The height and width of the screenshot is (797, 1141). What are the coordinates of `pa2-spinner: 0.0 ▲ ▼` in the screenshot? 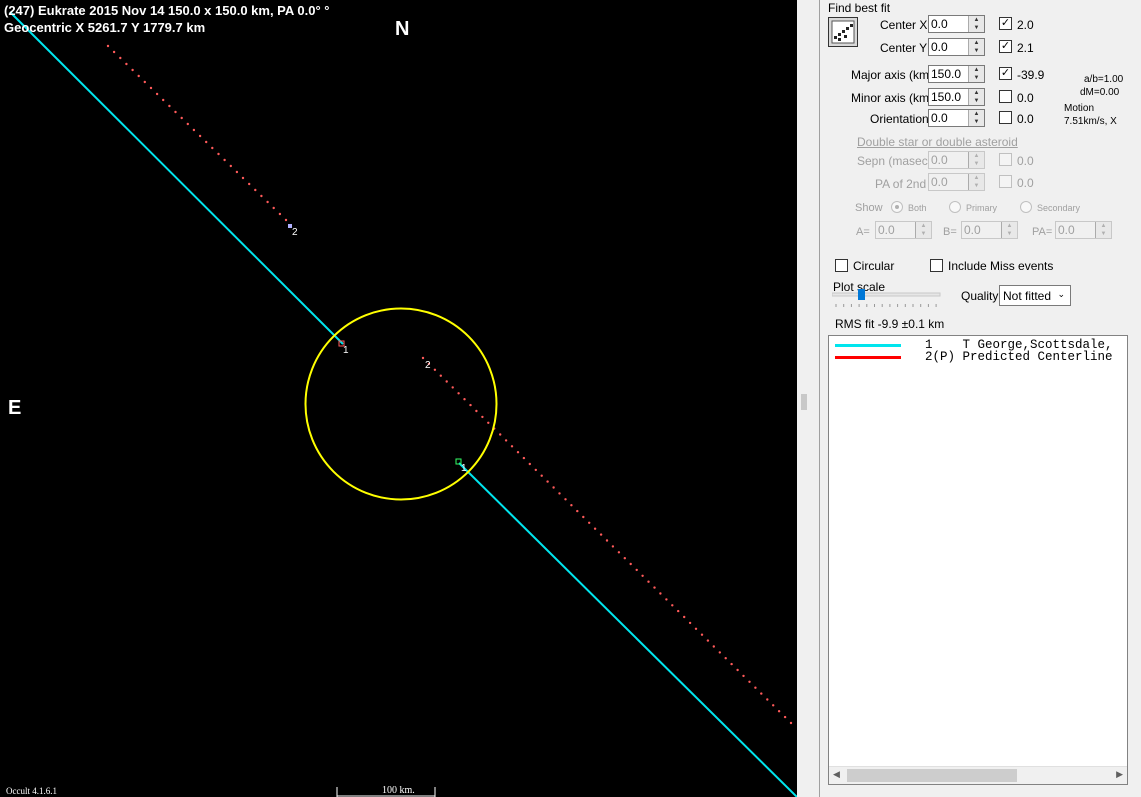 It's located at (956, 182).